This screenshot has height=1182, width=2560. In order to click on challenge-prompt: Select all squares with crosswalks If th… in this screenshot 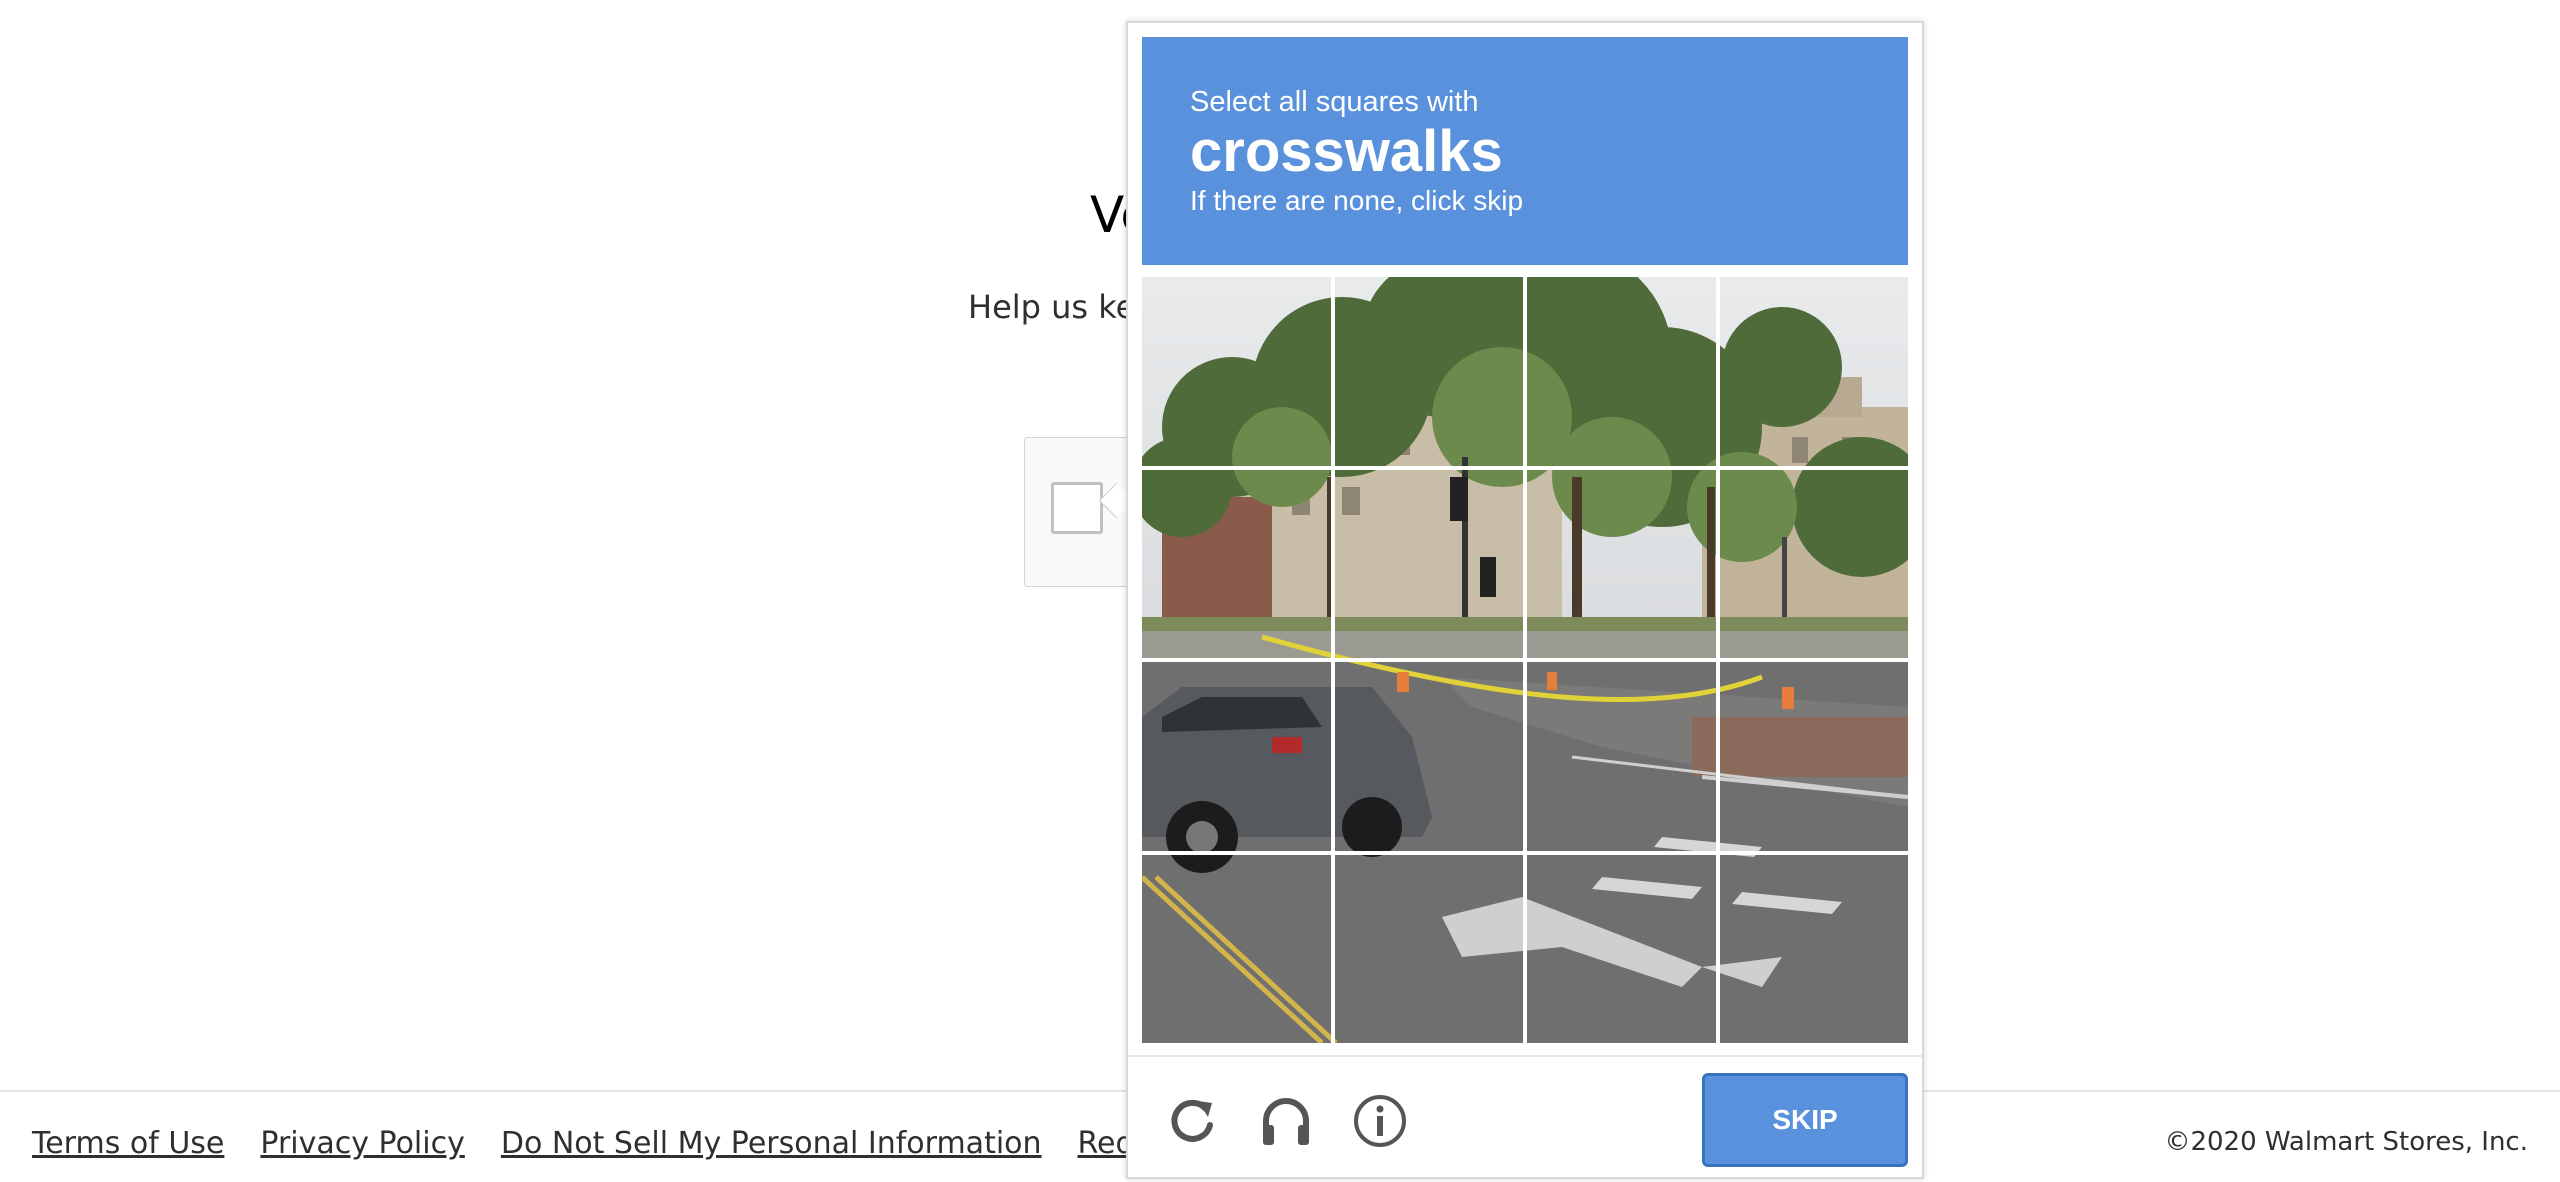, I will do `click(1525, 151)`.